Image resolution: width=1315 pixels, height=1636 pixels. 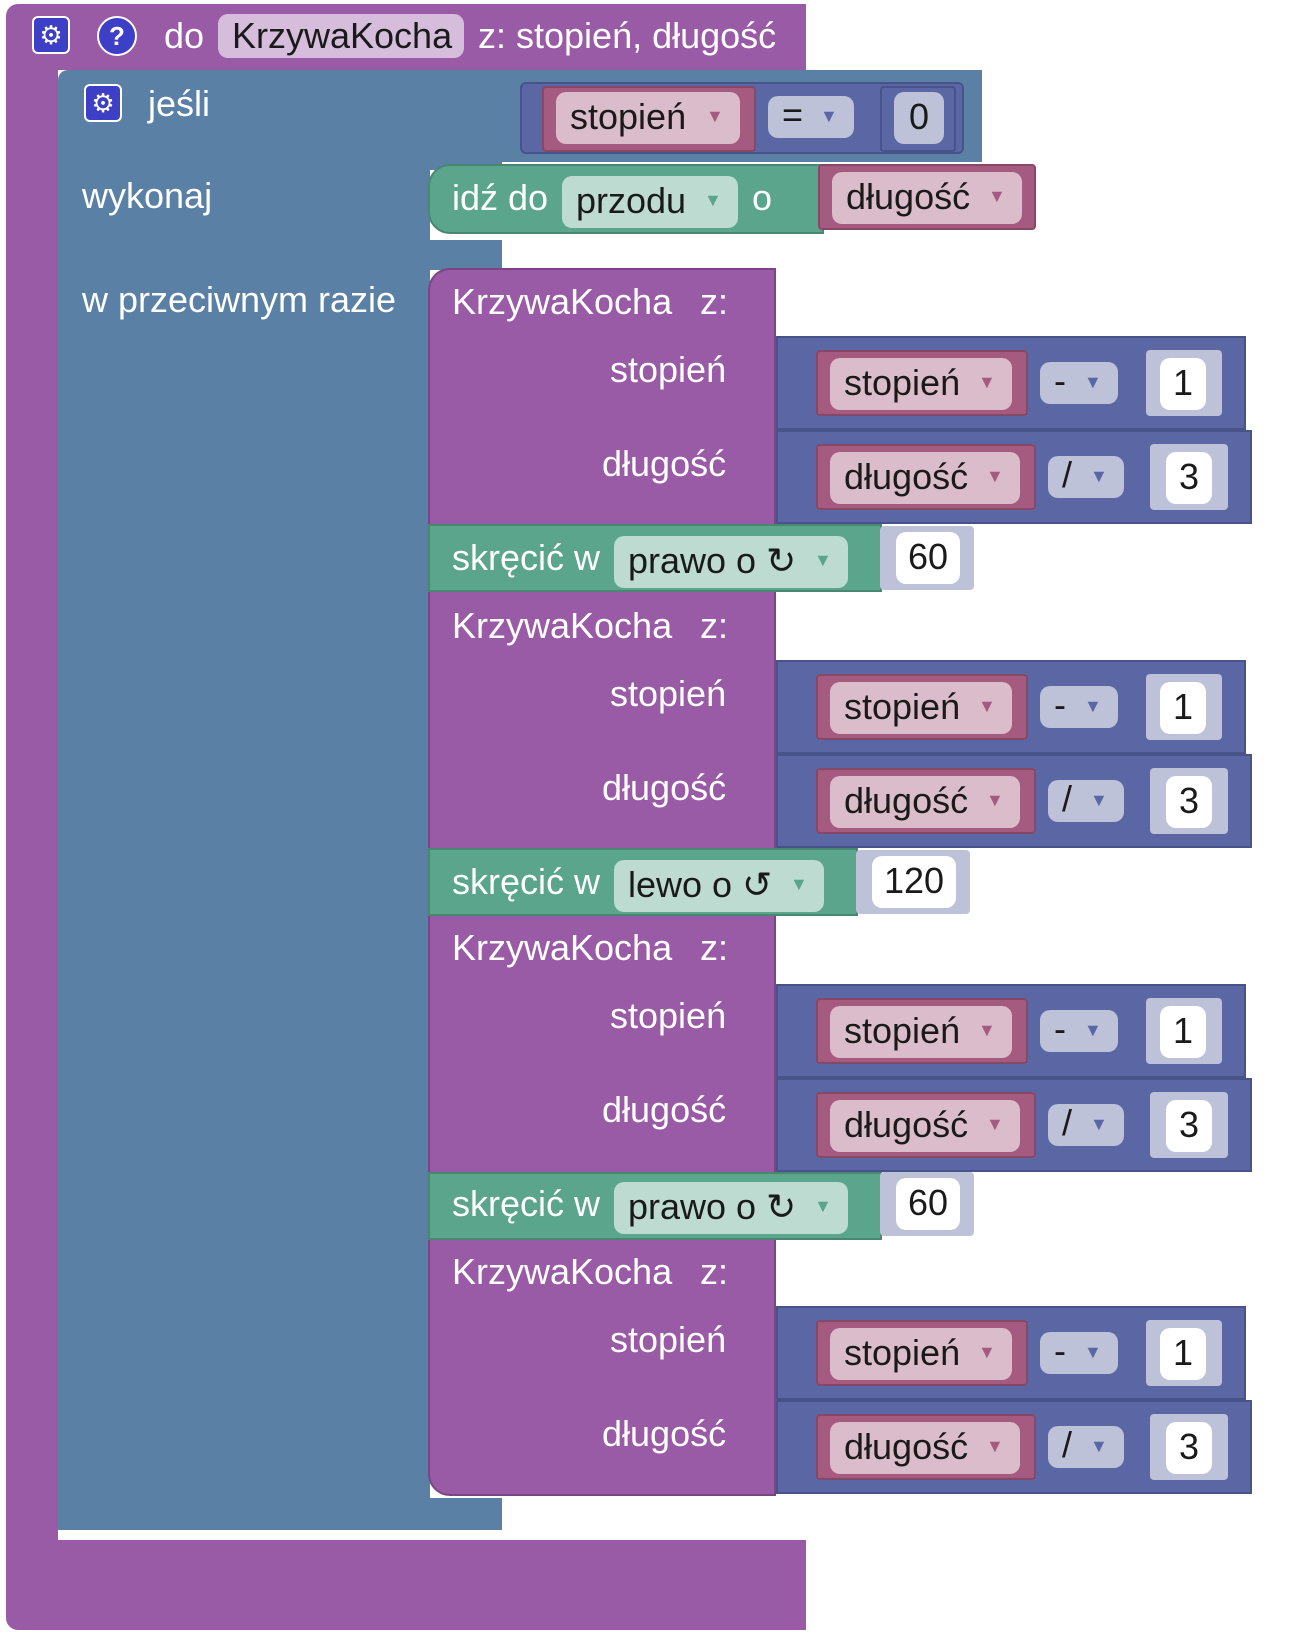 What do you see at coordinates (762, 197) in the screenshot?
I see `forward-by-label: o` at bounding box center [762, 197].